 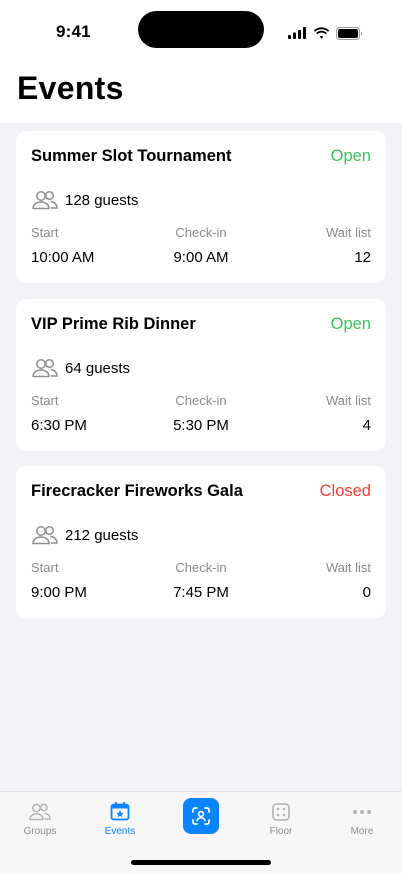 I want to click on battery-icon, so click(x=349, y=33).